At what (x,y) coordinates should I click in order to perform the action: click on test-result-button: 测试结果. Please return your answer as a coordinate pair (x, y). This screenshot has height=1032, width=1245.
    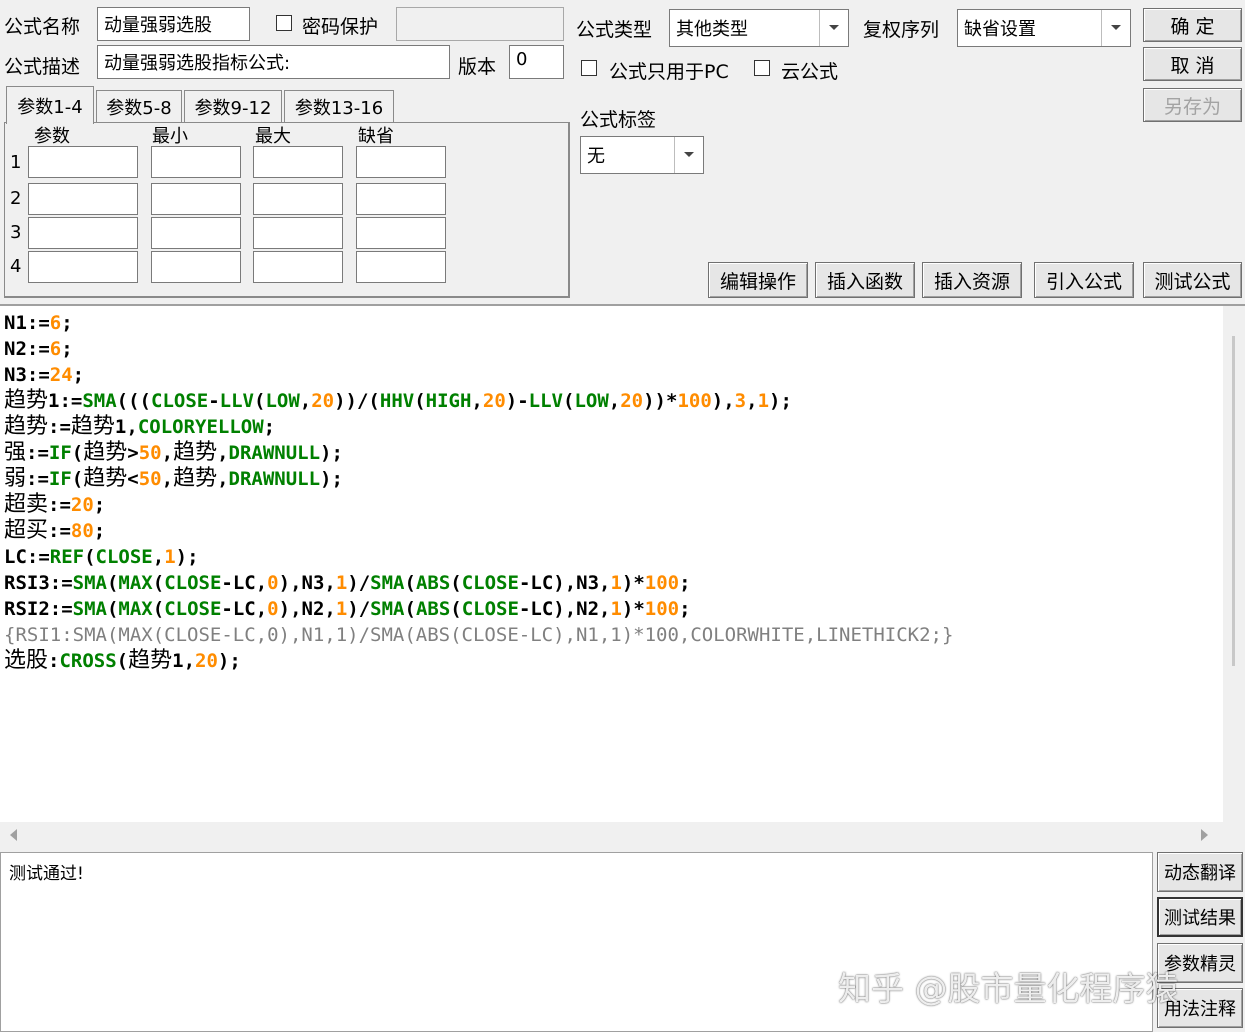
    Looking at the image, I should click on (1200, 917).